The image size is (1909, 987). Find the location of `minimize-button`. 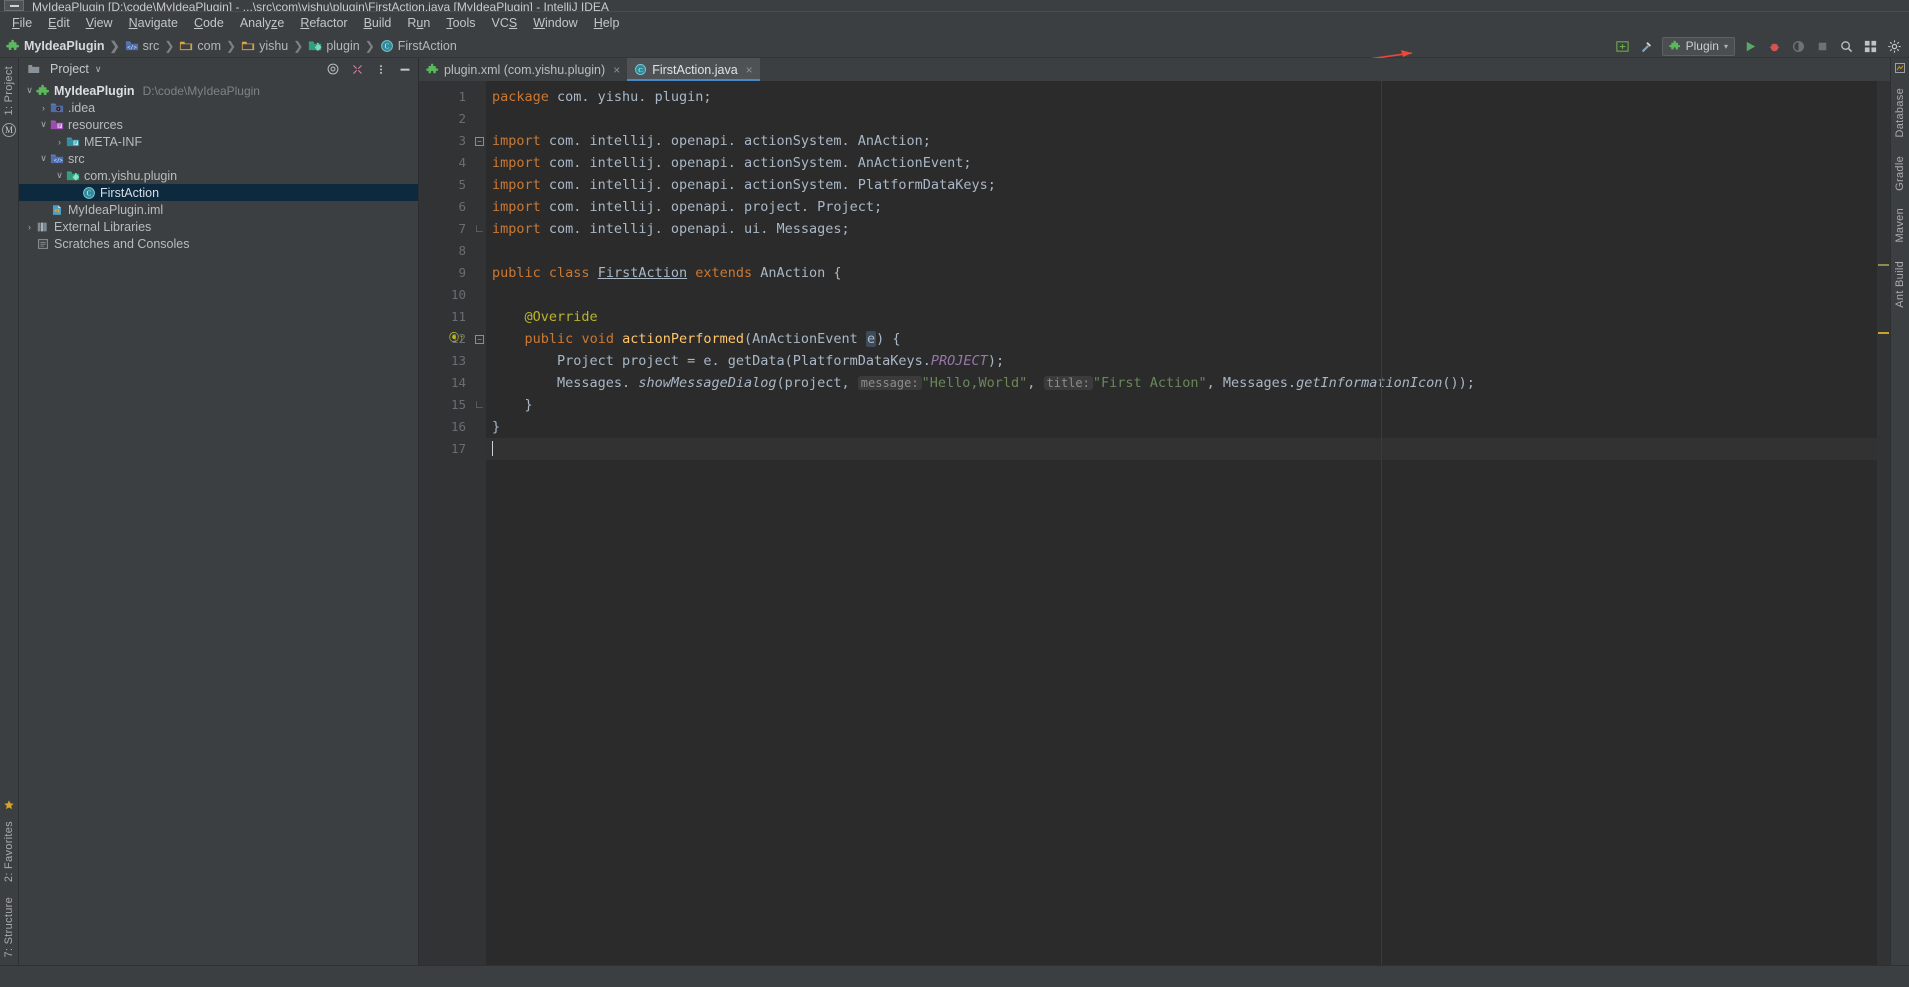

minimize-button is located at coordinates (14, 5).